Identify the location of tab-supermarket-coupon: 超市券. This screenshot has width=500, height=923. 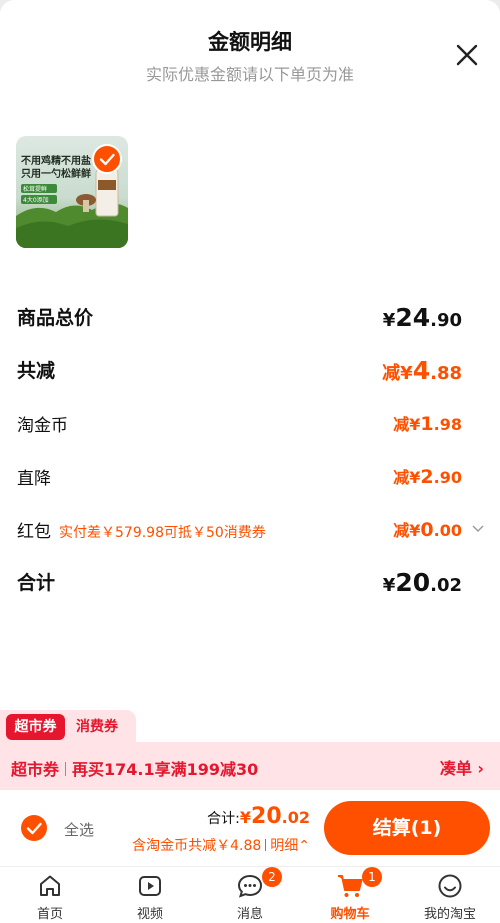
(35, 727).